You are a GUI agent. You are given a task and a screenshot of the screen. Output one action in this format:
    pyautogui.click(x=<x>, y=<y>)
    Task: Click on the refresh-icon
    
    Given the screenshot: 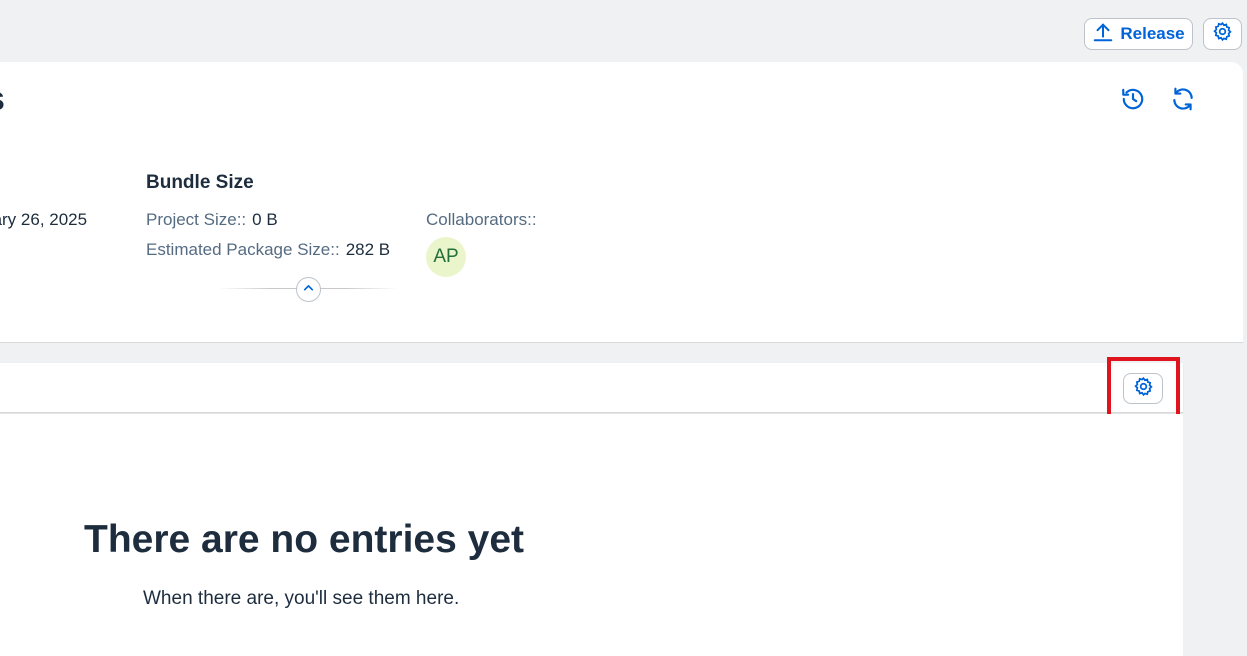 What is the action you would take?
    pyautogui.click(x=1183, y=101)
    